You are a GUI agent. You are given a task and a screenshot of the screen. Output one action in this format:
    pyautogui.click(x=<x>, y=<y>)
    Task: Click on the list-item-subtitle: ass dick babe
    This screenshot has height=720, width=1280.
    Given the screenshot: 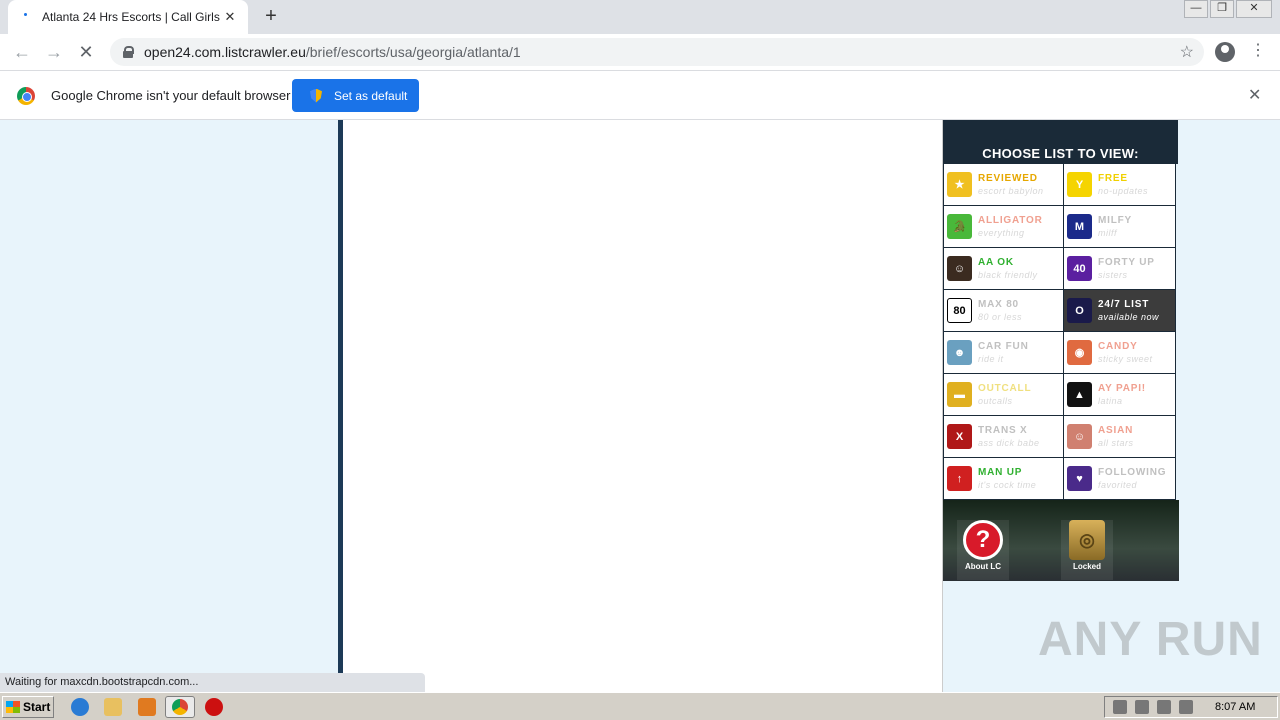 What is the action you would take?
    pyautogui.click(x=1009, y=442)
    